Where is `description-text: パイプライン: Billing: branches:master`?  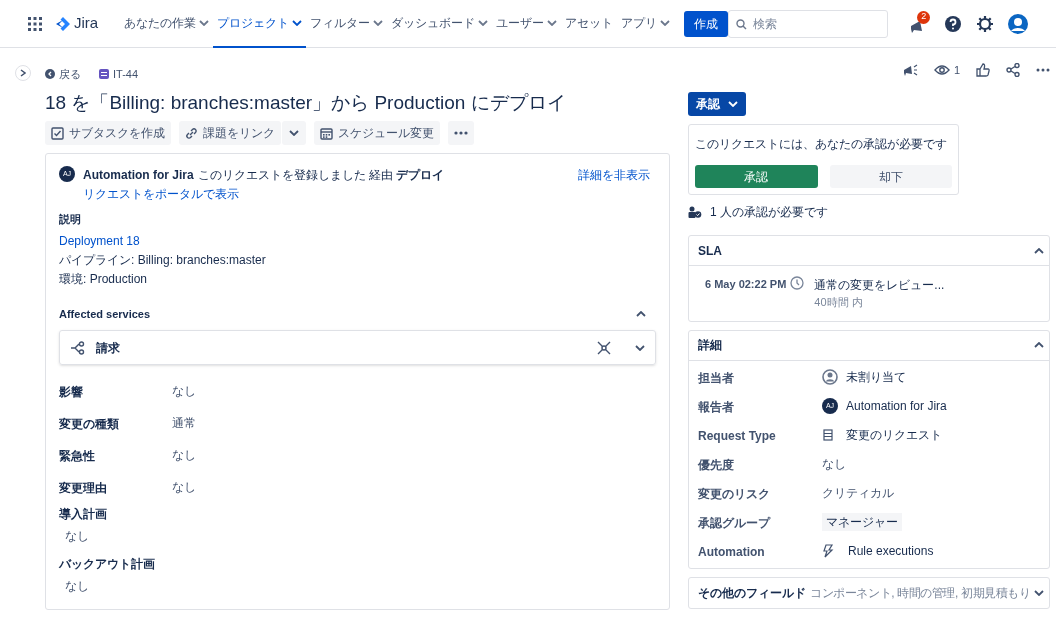
description-text: パイプライン: Billing: branches:master is located at coordinates (162, 260).